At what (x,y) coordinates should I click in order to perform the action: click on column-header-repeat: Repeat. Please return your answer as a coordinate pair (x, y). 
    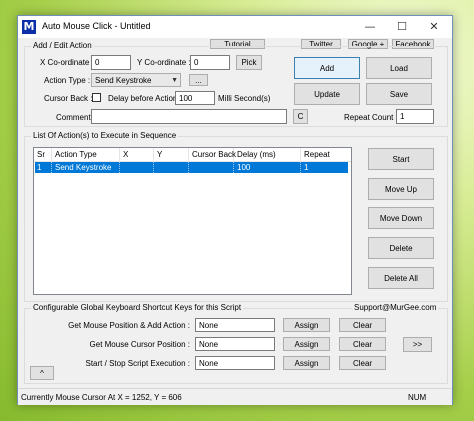
    Looking at the image, I should click on (326, 154).